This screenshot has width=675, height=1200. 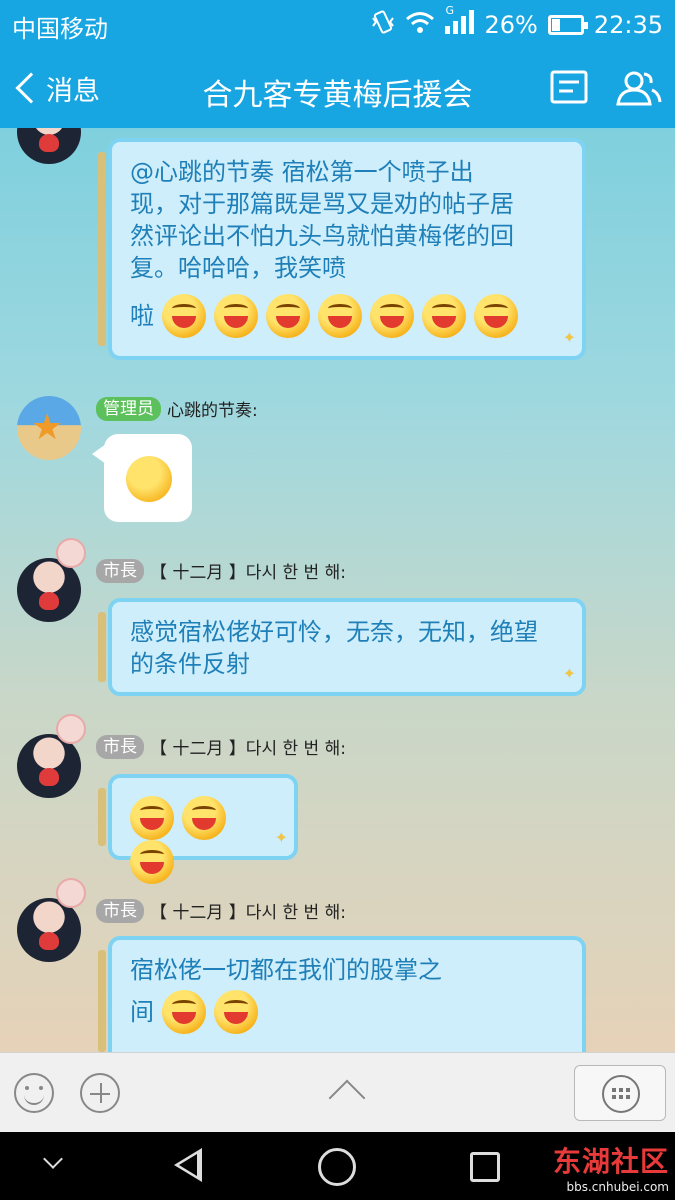 I want to click on network-type-label: G, so click(x=450, y=10).